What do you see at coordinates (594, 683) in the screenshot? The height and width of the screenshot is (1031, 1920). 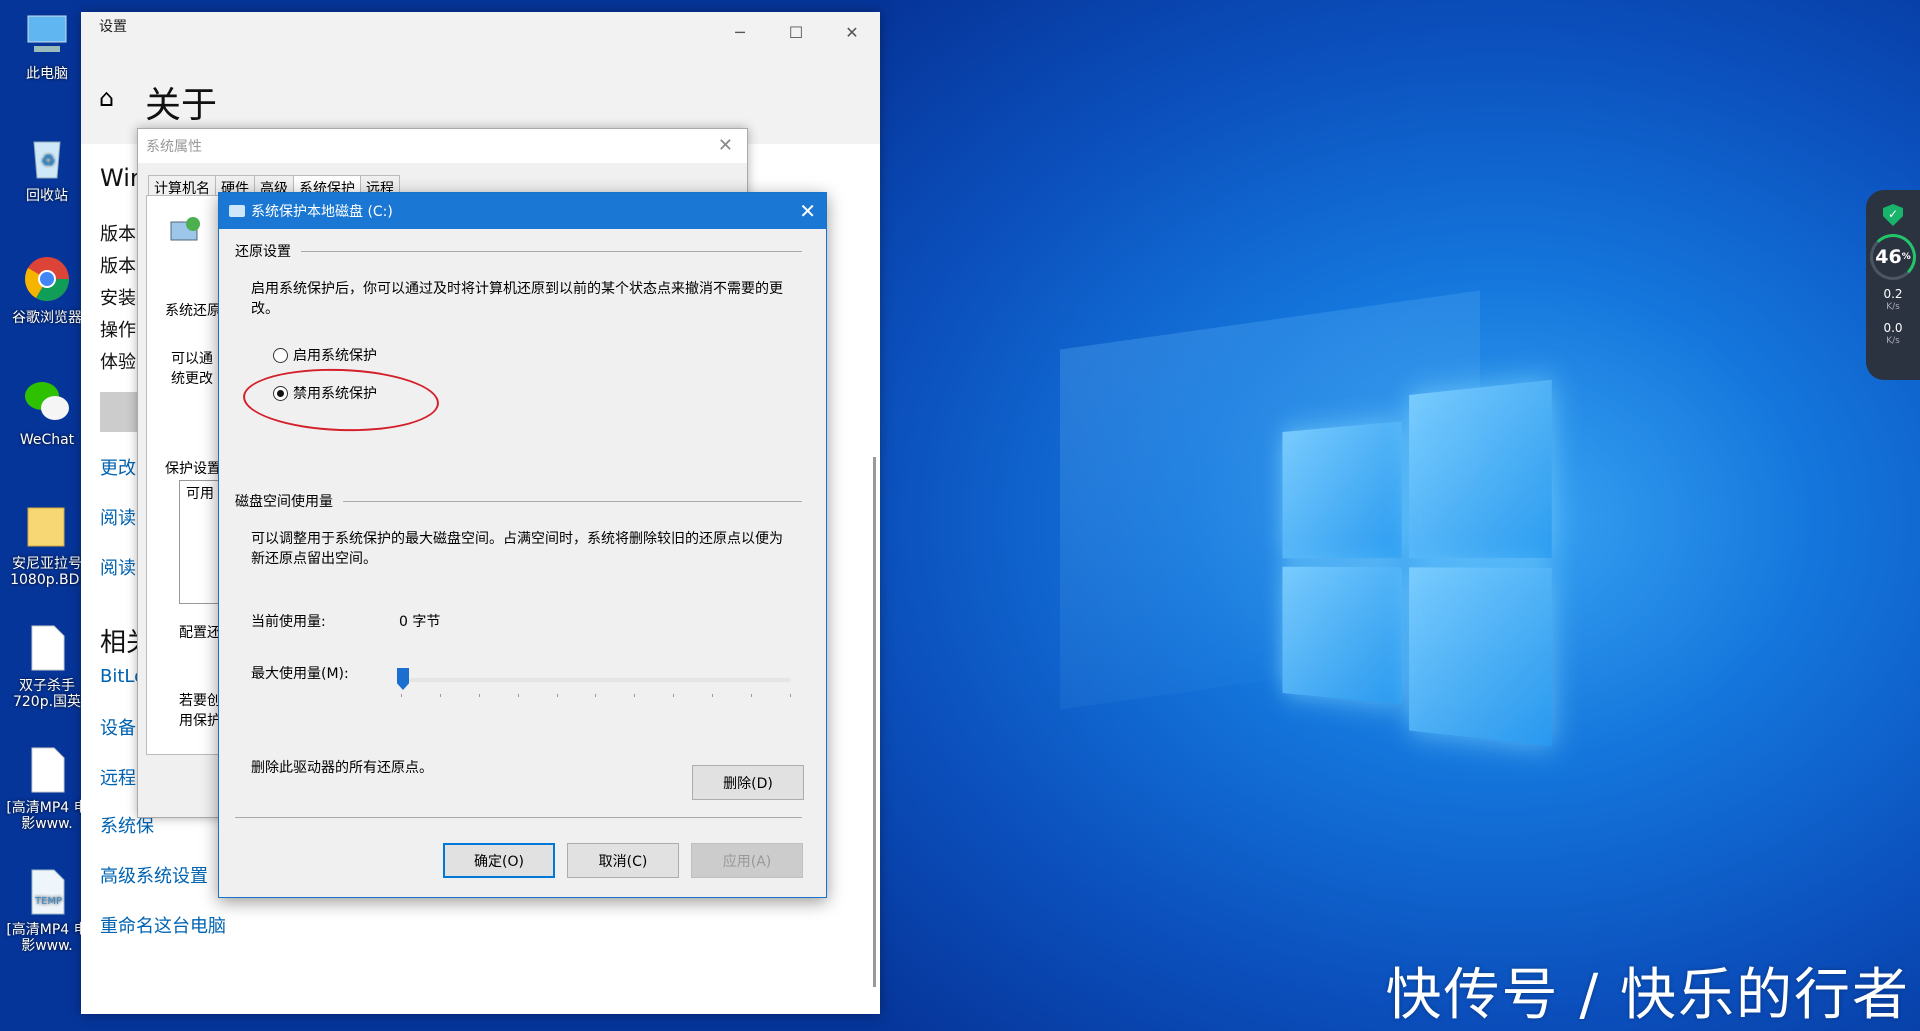 I see `max-usage-slider` at bounding box center [594, 683].